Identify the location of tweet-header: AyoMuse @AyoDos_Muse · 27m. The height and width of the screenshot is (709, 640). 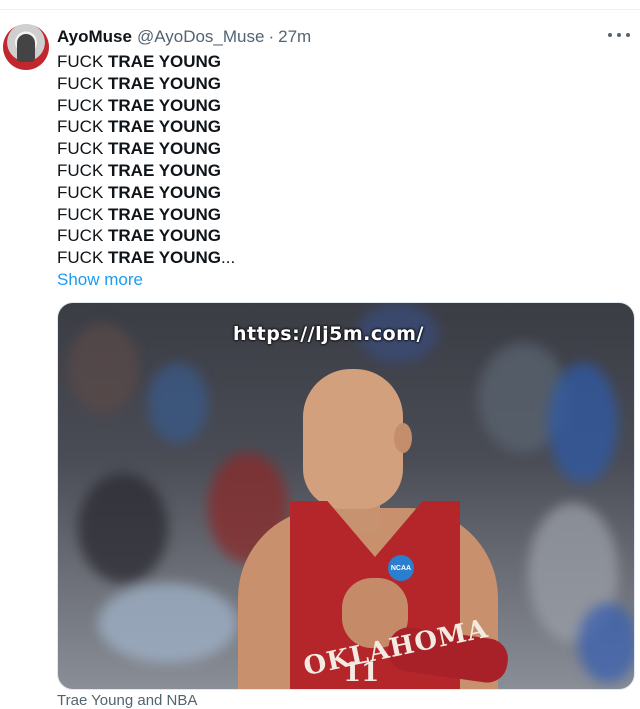
(184, 37).